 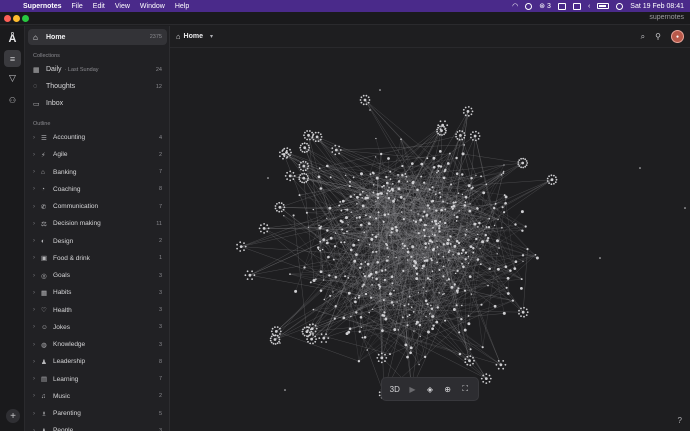 What do you see at coordinates (97, 69) in the screenshot?
I see `collection-item: ▦ Daily · Last Sunday 24` at bounding box center [97, 69].